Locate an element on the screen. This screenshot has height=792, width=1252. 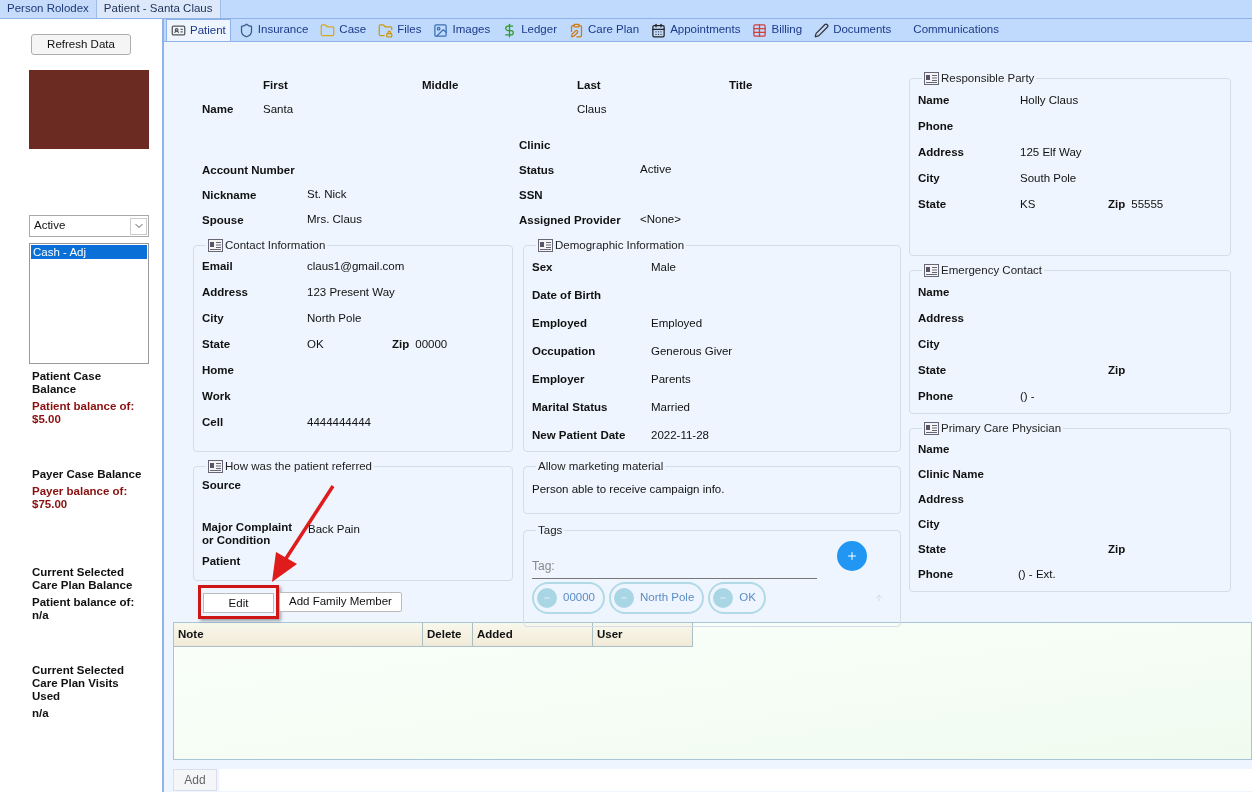
add-button: Add is located at coordinates (195, 780).